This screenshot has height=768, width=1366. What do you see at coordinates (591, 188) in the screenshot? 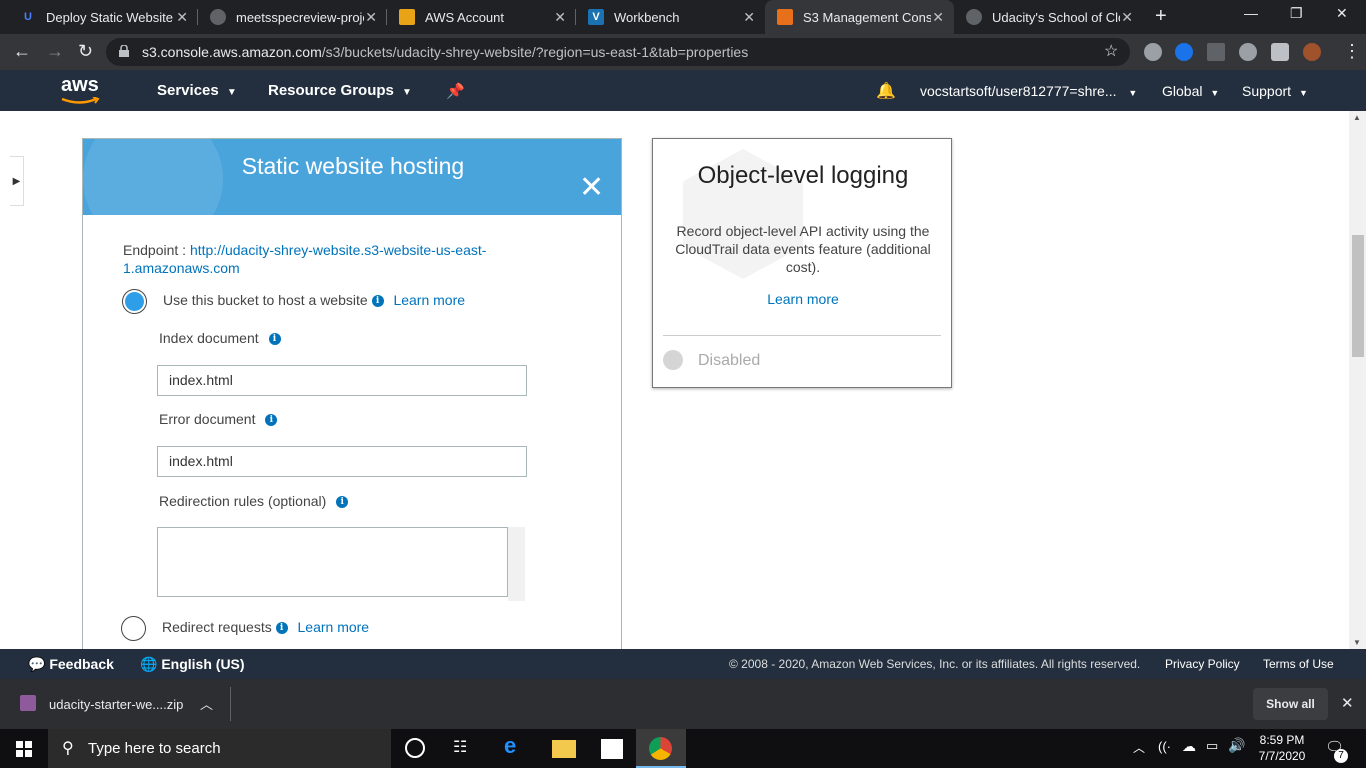
I see `close-icon: ✕` at bounding box center [591, 188].